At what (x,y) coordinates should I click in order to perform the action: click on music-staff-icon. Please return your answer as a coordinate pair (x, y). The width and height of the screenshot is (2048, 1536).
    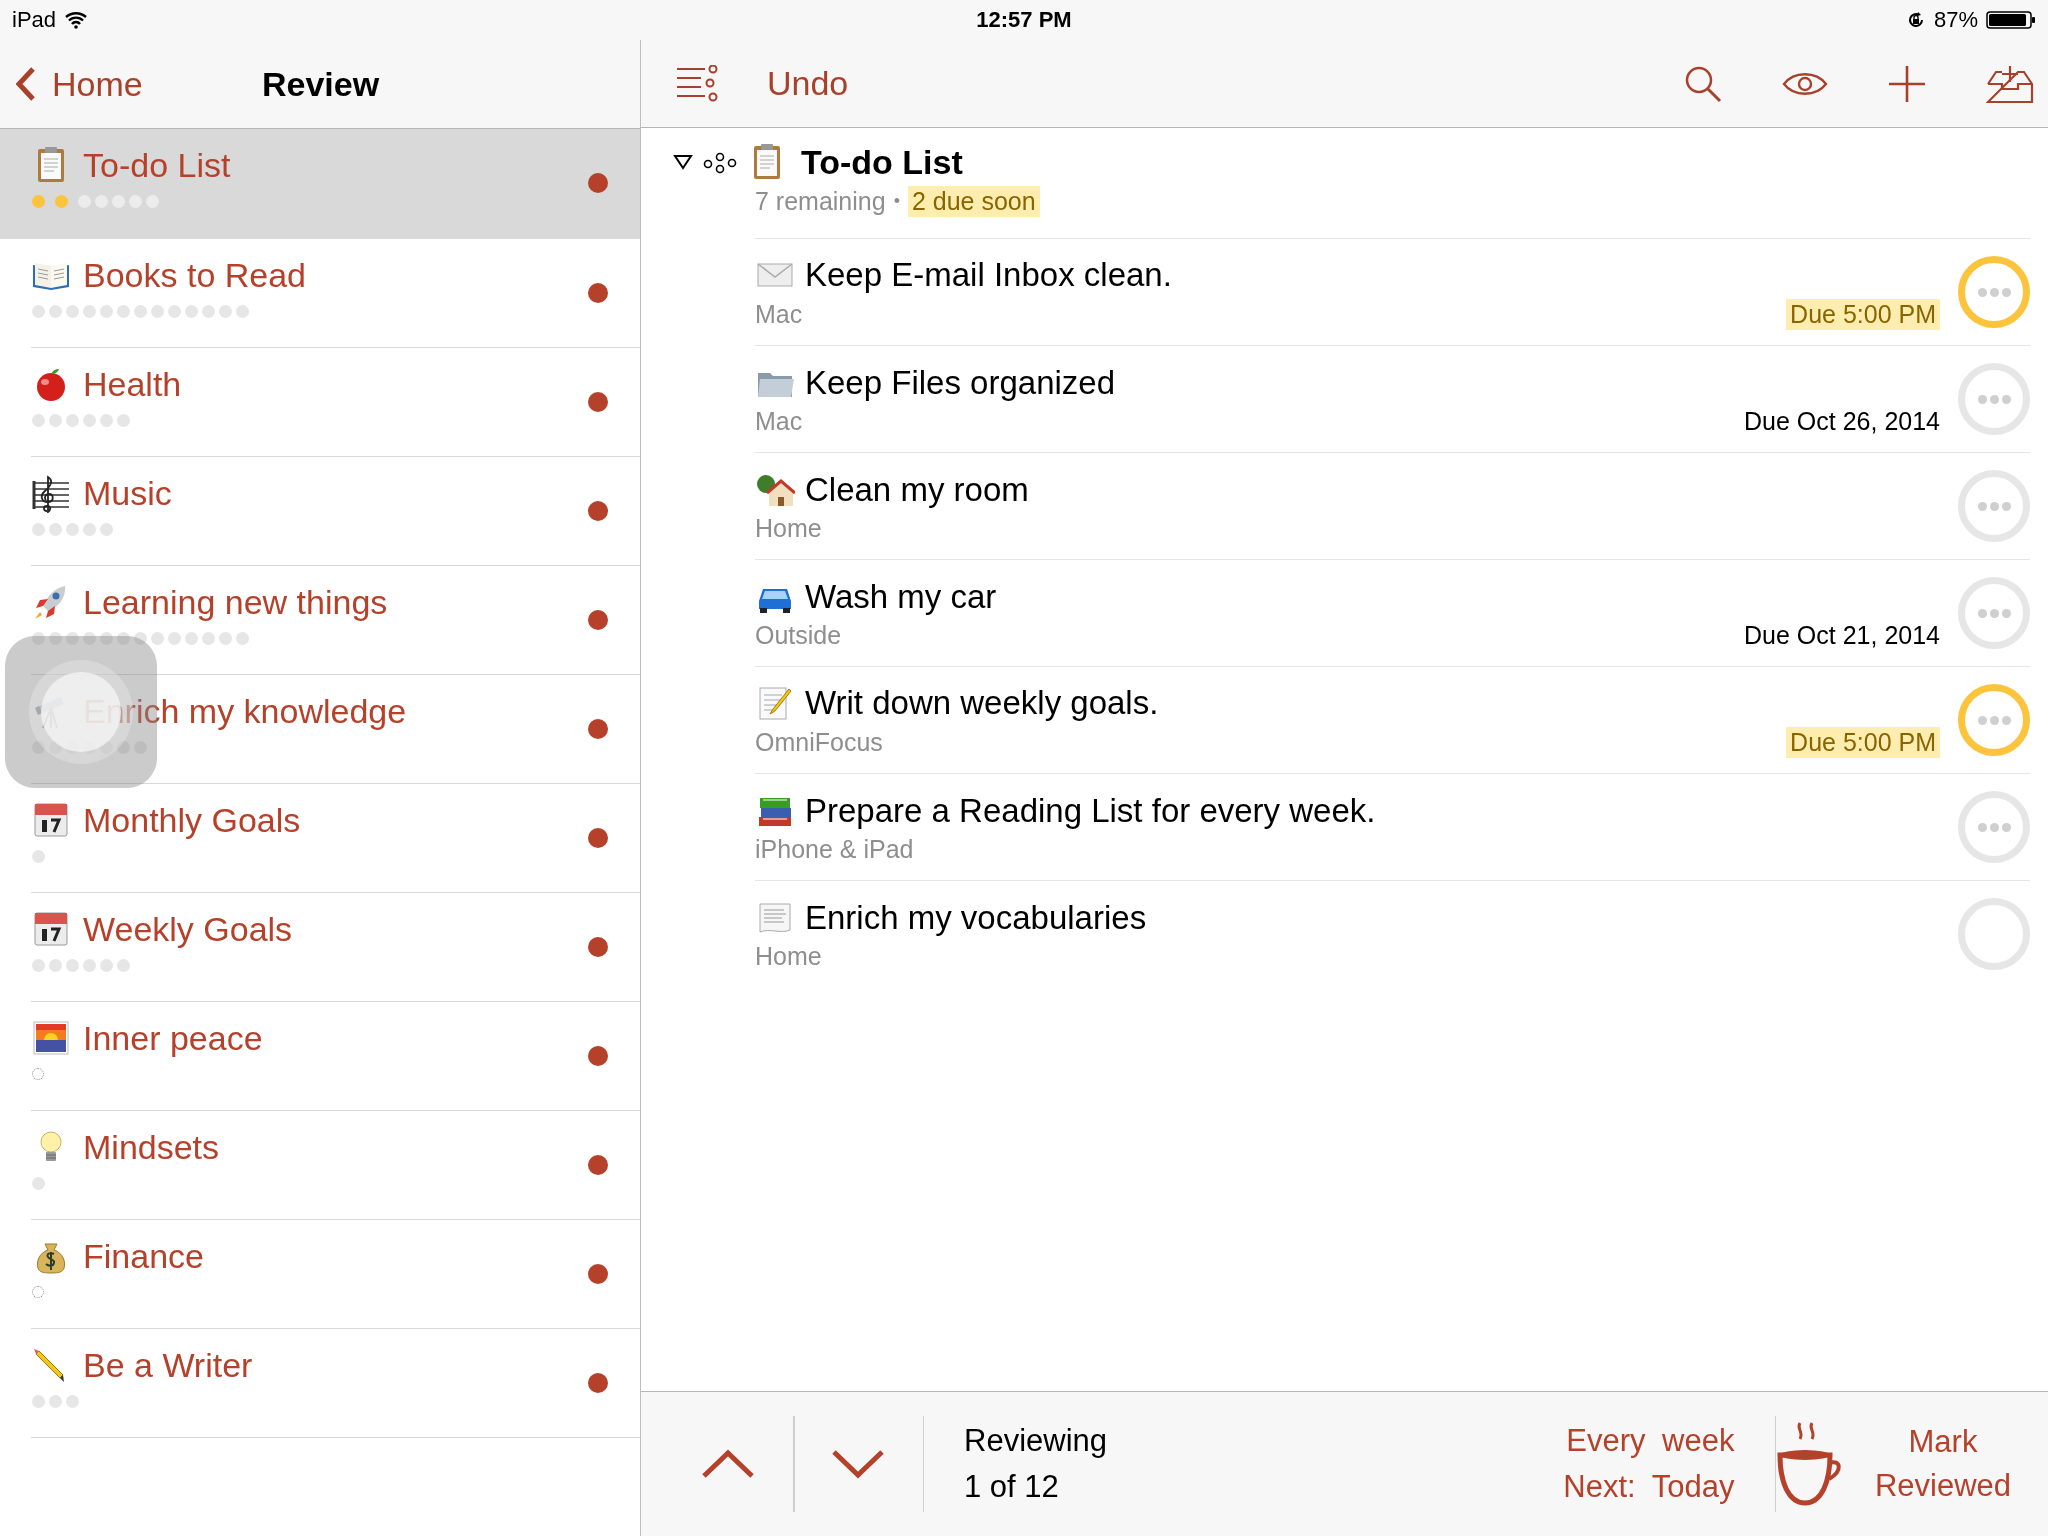
    Looking at the image, I should click on (51, 493).